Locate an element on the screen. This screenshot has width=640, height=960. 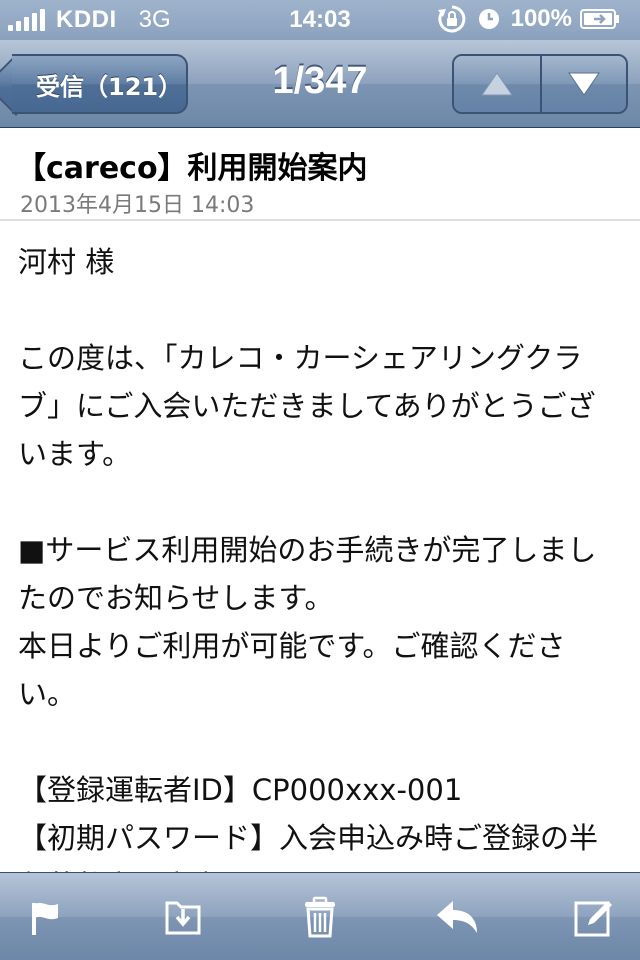
rotation-lock-icon is located at coordinates (451, 19).